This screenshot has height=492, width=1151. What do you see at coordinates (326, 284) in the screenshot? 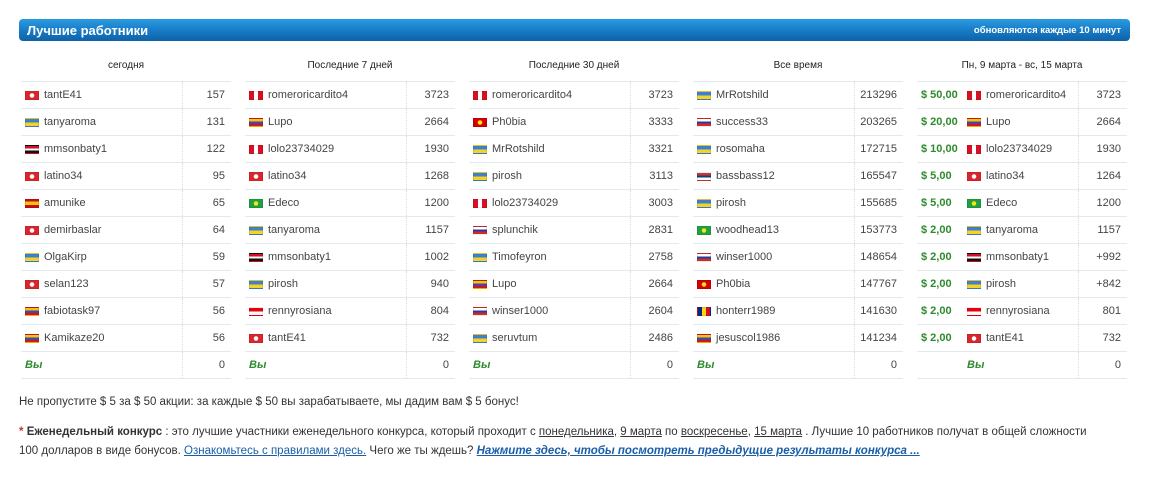
I see `worker-cell: pirosh` at bounding box center [326, 284].